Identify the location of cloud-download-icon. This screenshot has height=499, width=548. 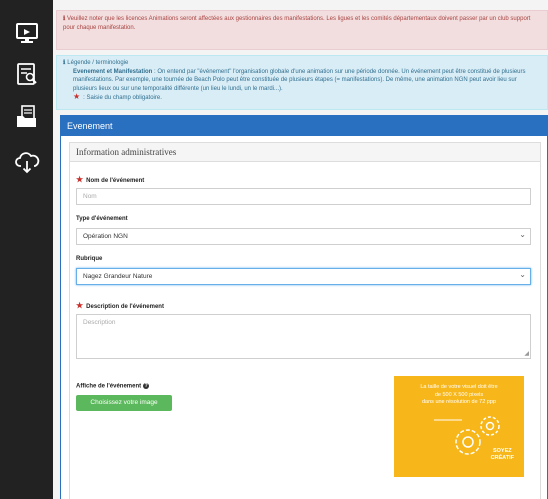
(26, 162).